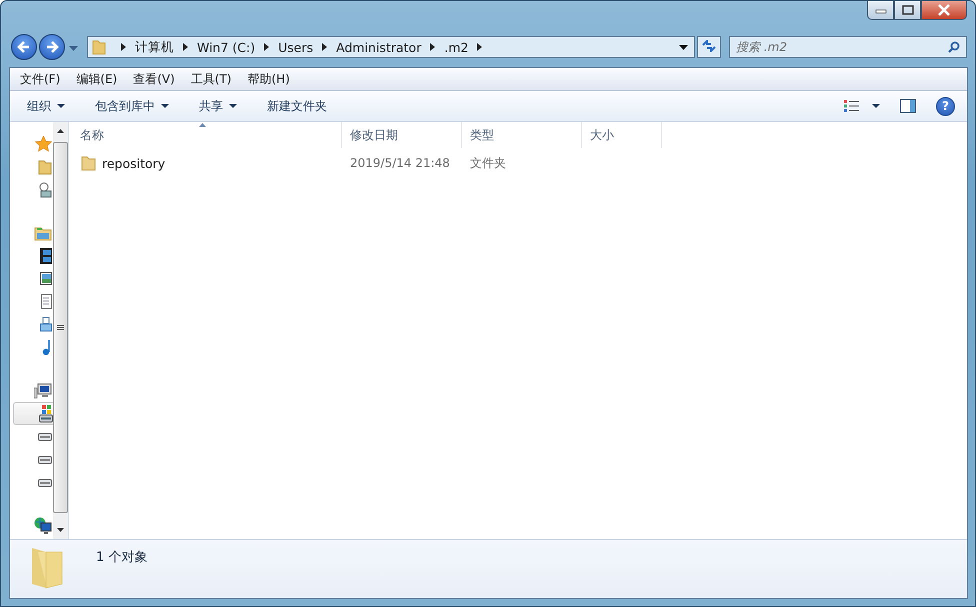  Describe the element at coordinates (132, 106) in the screenshot. I see `toolbar-button: 包含到库中` at that location.